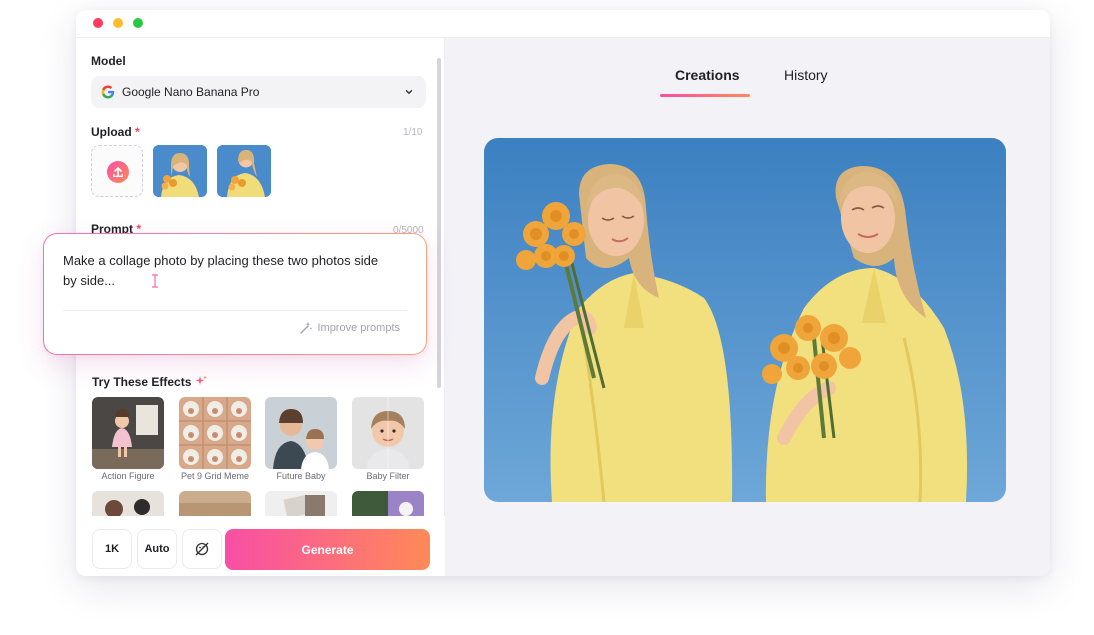 This screenshot has height=635, width=1094. What do you see at coordinates (563, 24) in the screenshot?
I see `title-bar` at bounding box center [563, 24].